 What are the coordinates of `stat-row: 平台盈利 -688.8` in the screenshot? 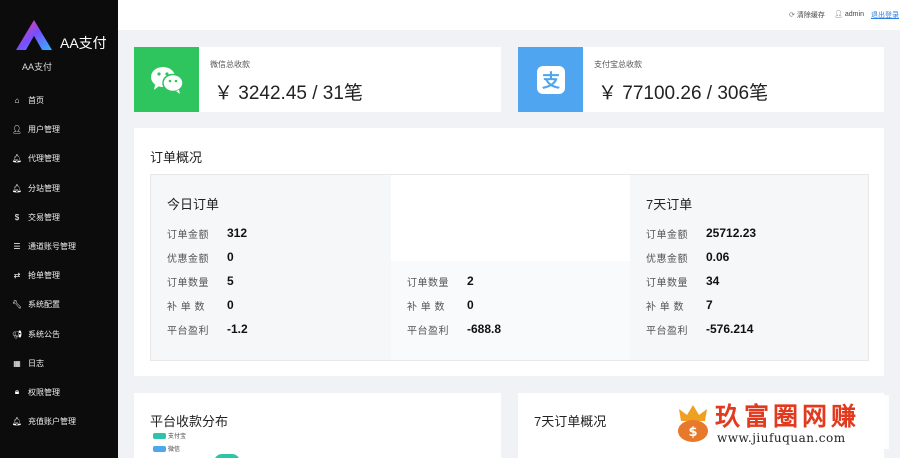 It's located at (454, 329).